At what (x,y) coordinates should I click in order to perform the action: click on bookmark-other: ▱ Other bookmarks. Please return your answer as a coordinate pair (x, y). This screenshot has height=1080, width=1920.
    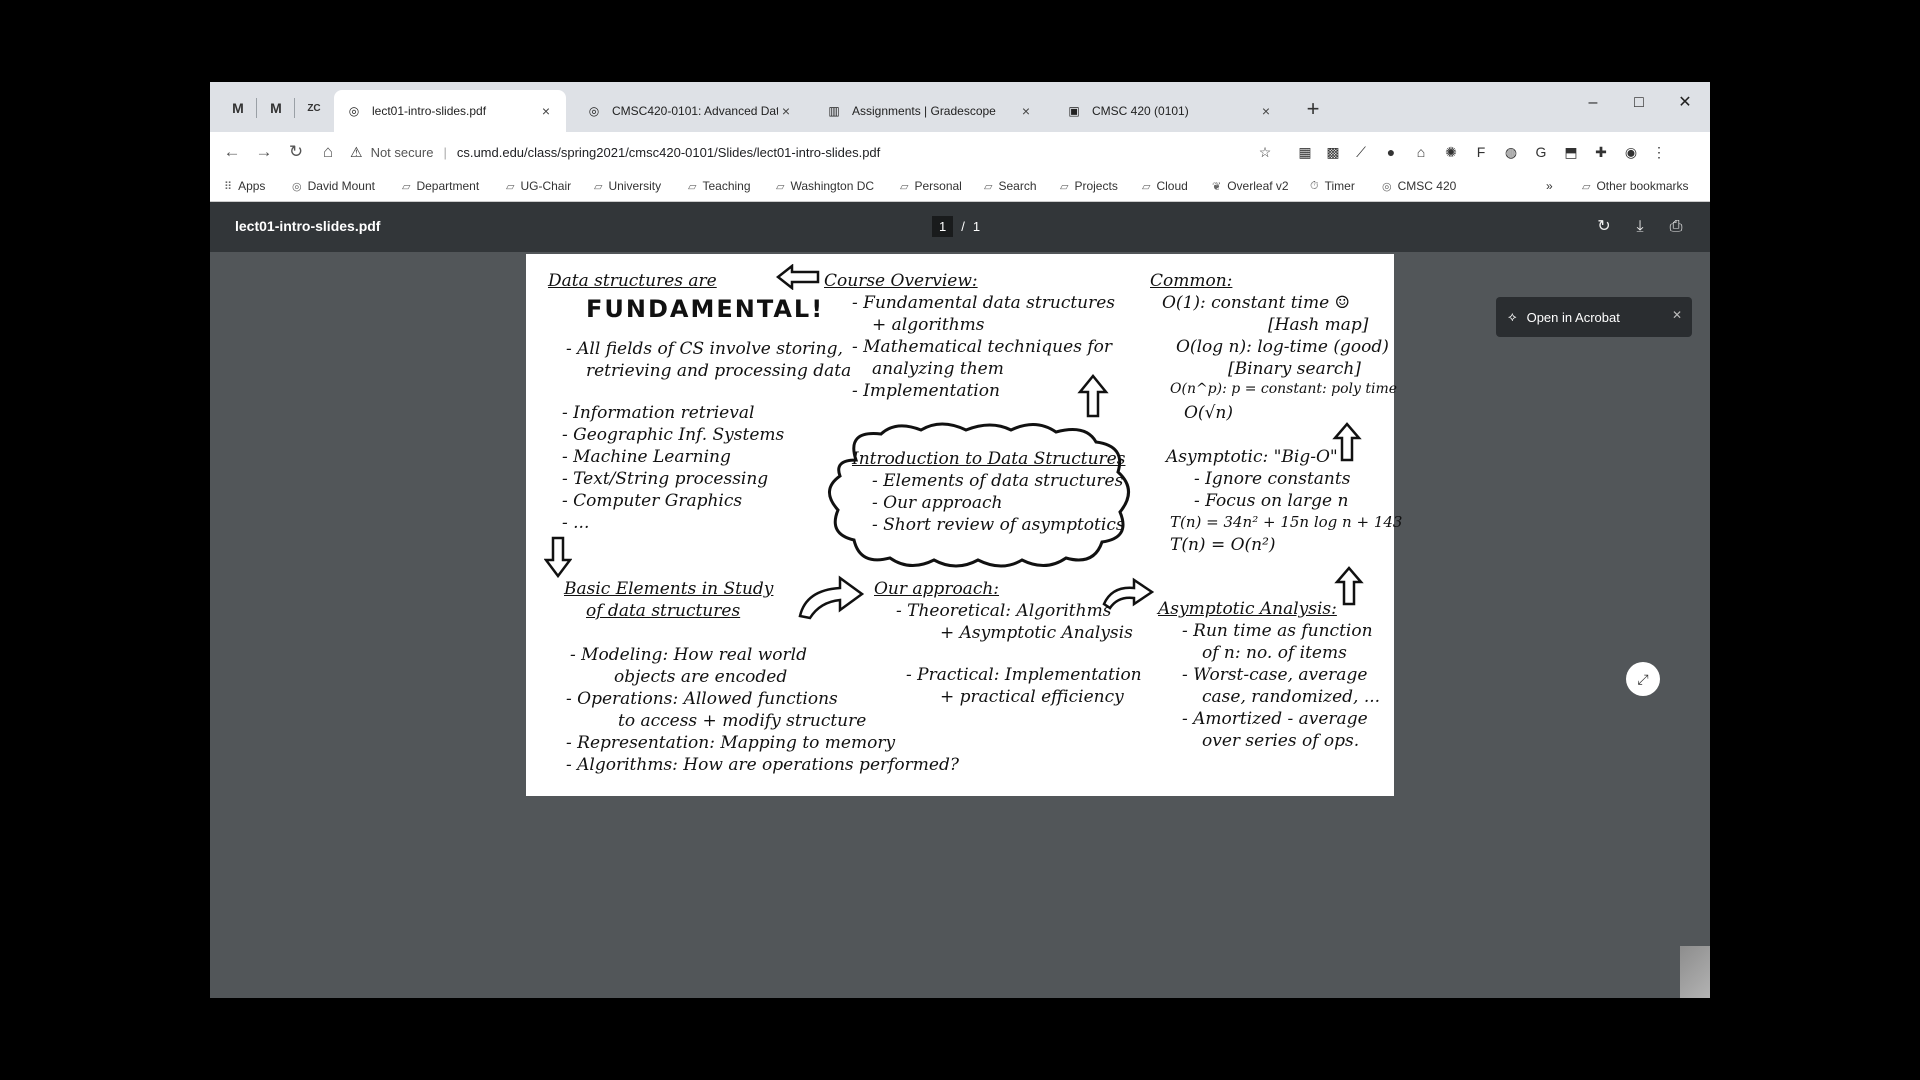
    Looking at the image, I should click on (1635, 186).